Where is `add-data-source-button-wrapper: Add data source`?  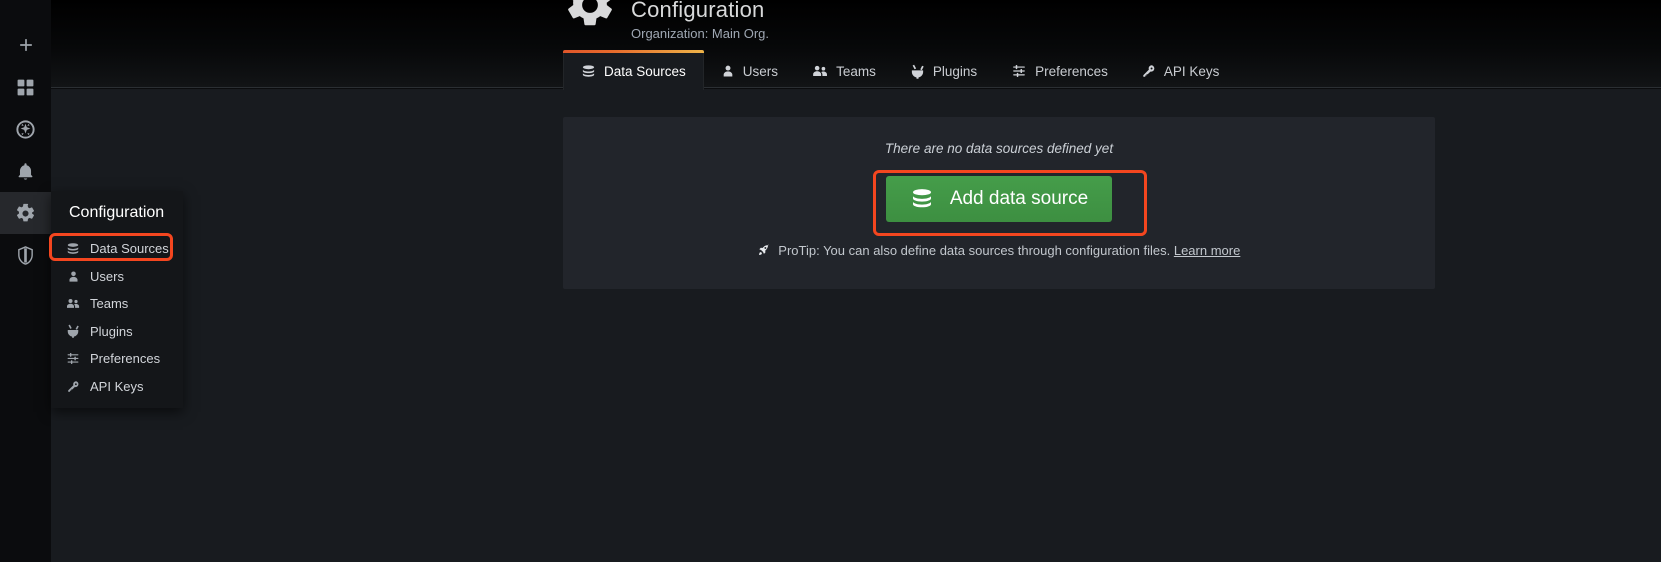
add-data-source-button-wrapper: Add data source is located at coordinates (999, 199).